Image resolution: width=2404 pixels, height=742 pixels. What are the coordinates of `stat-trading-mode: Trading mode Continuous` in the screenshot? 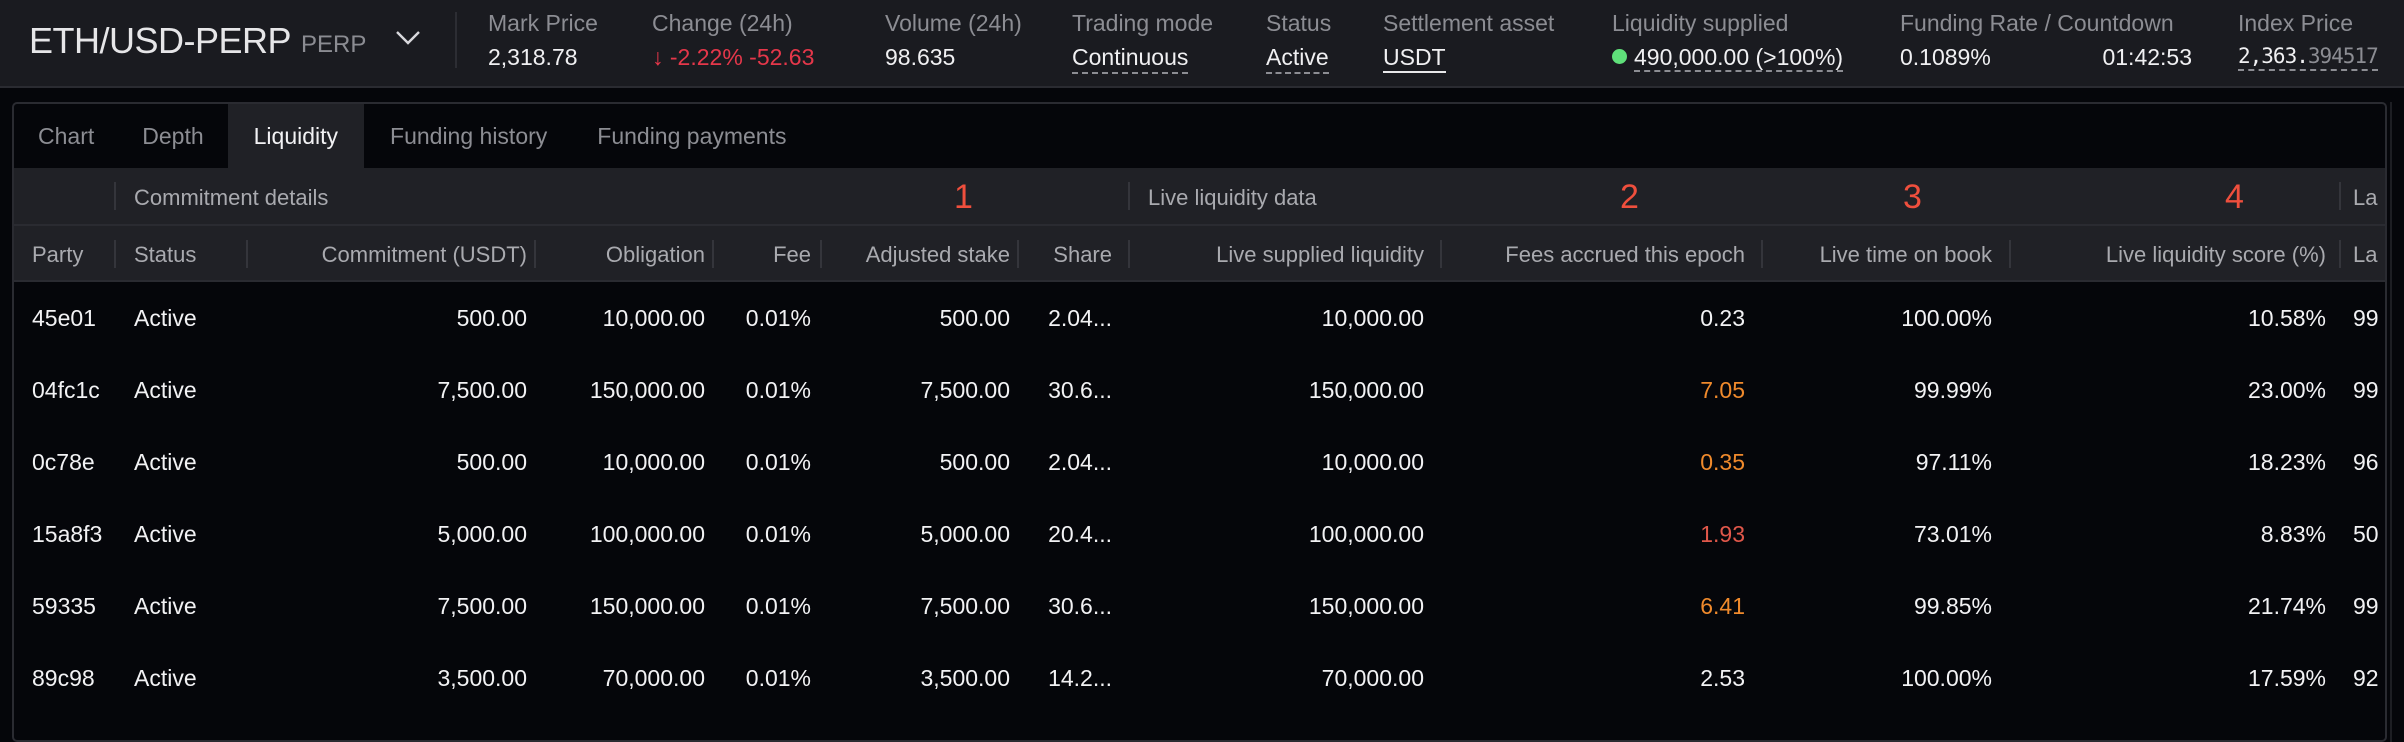 It's located at (1142, 42).